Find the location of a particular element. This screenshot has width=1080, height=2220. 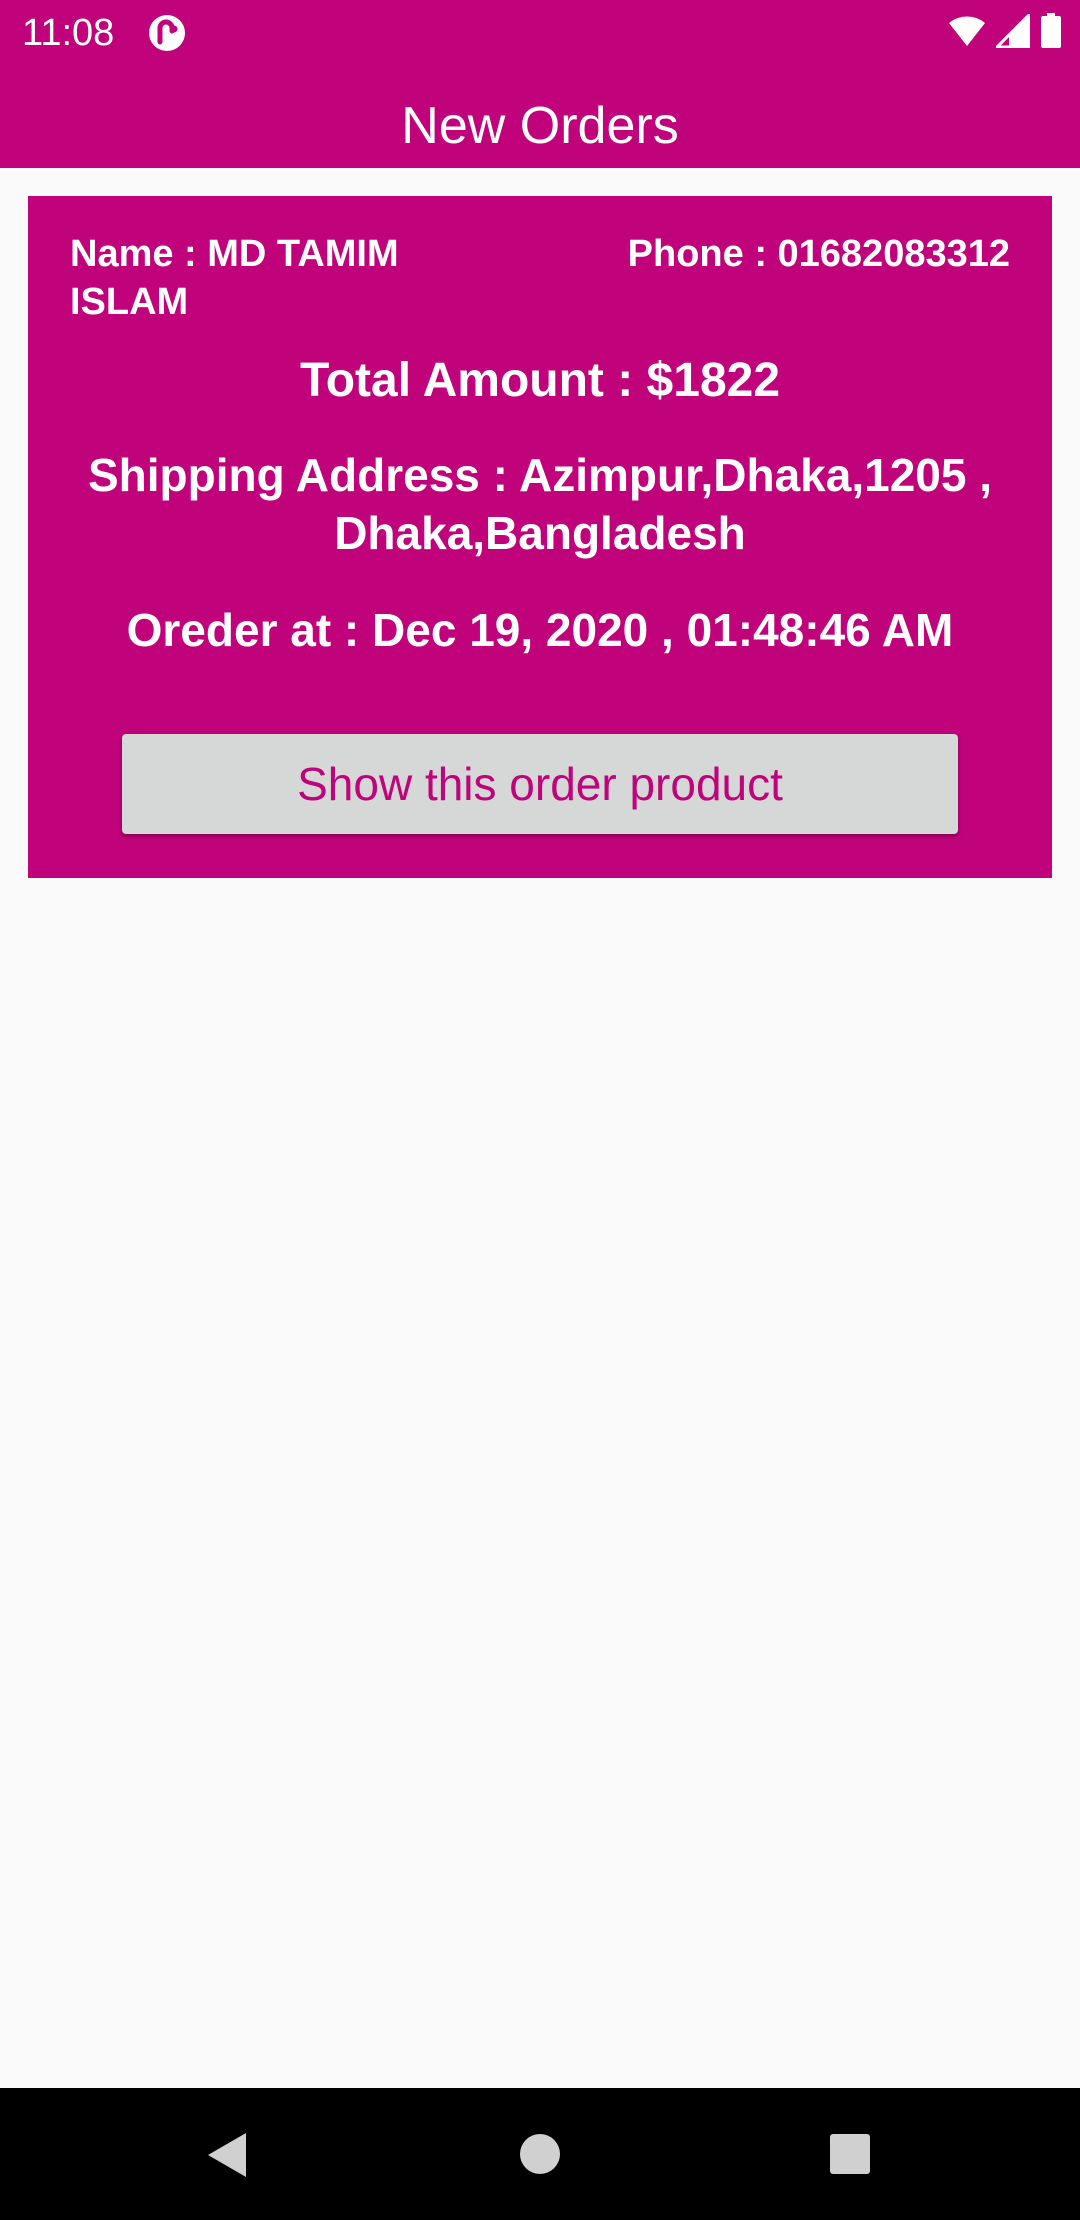

customer-phone: Phone : 01682083312 is located at coordinates (818, 254).